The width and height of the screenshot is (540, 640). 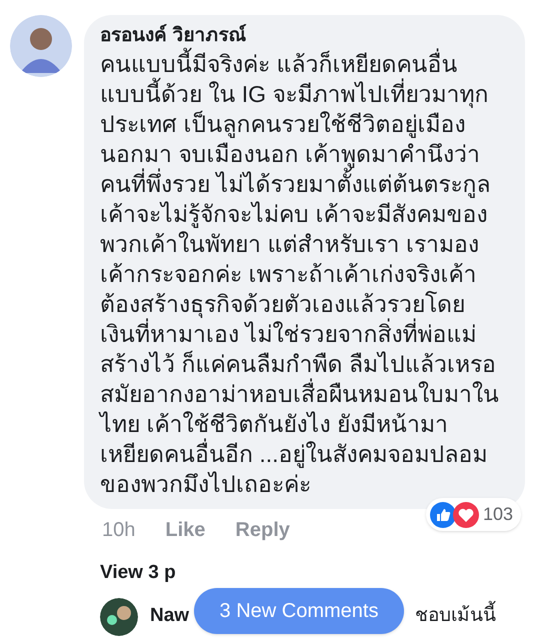 I want to click on view-replies-link: View 3 p, so click(x=270, y=573).